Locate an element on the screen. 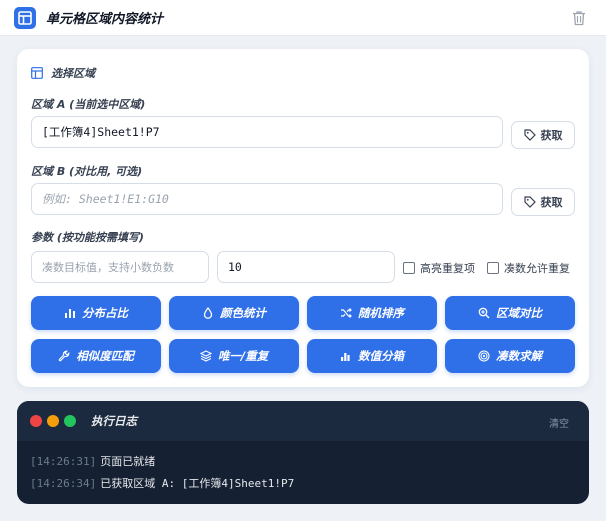  target-icon is located at coordinates (484, 356).